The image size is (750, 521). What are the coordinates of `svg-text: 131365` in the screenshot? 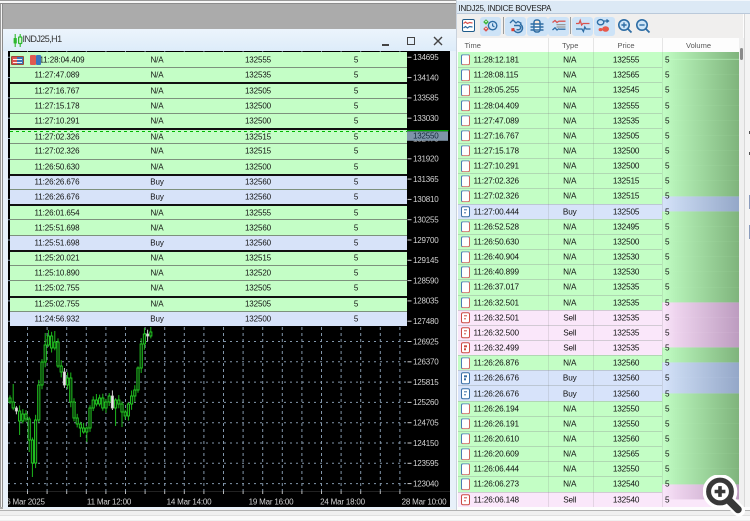 It's located at (426, 179).